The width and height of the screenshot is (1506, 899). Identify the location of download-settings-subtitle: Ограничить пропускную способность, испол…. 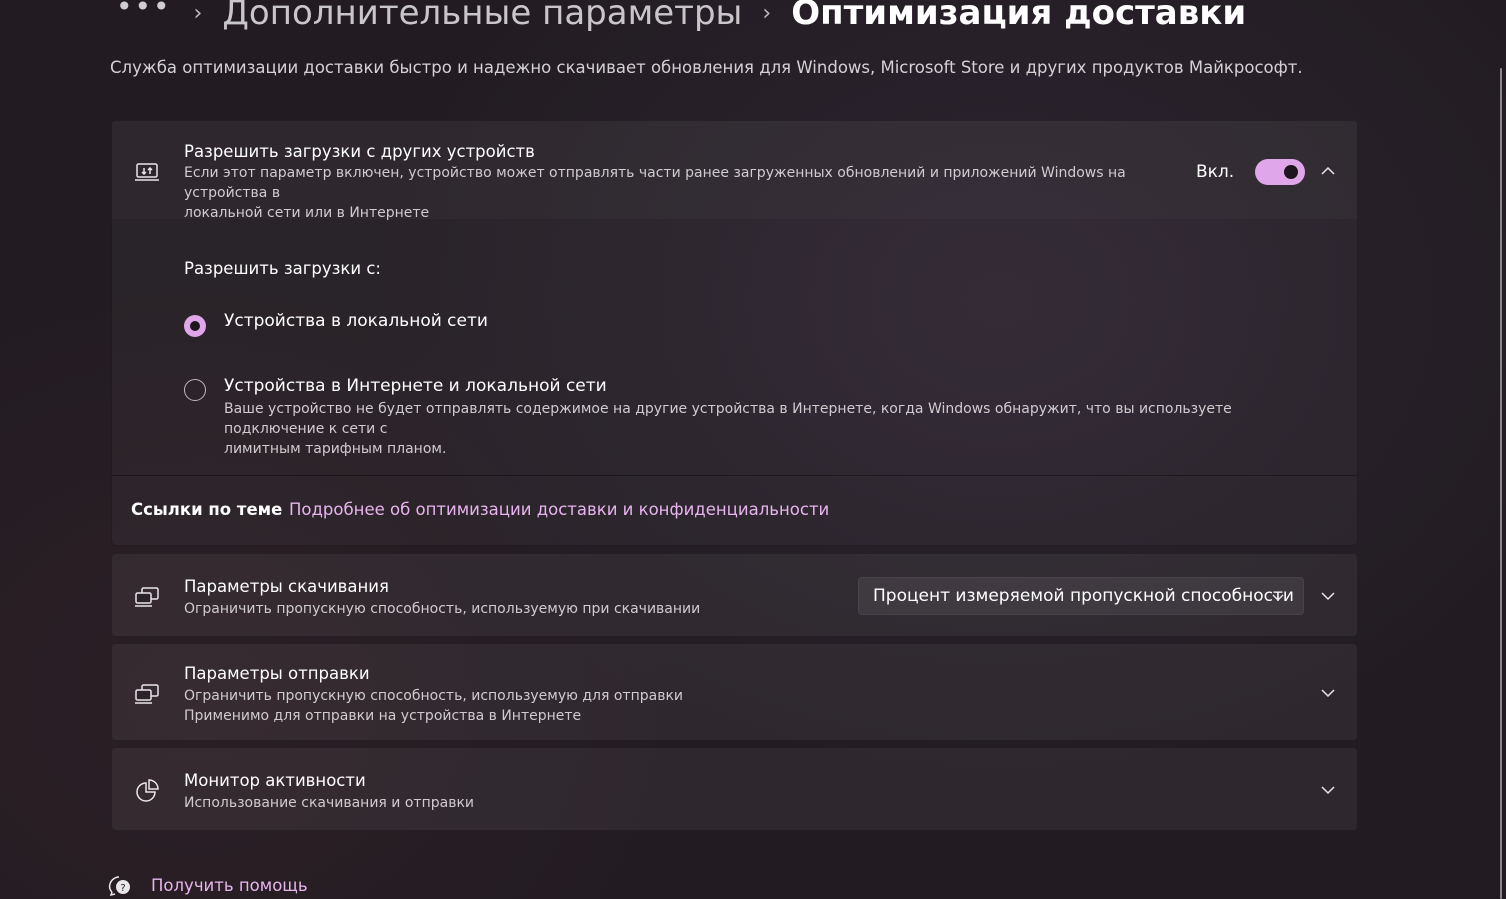
(442, 609).